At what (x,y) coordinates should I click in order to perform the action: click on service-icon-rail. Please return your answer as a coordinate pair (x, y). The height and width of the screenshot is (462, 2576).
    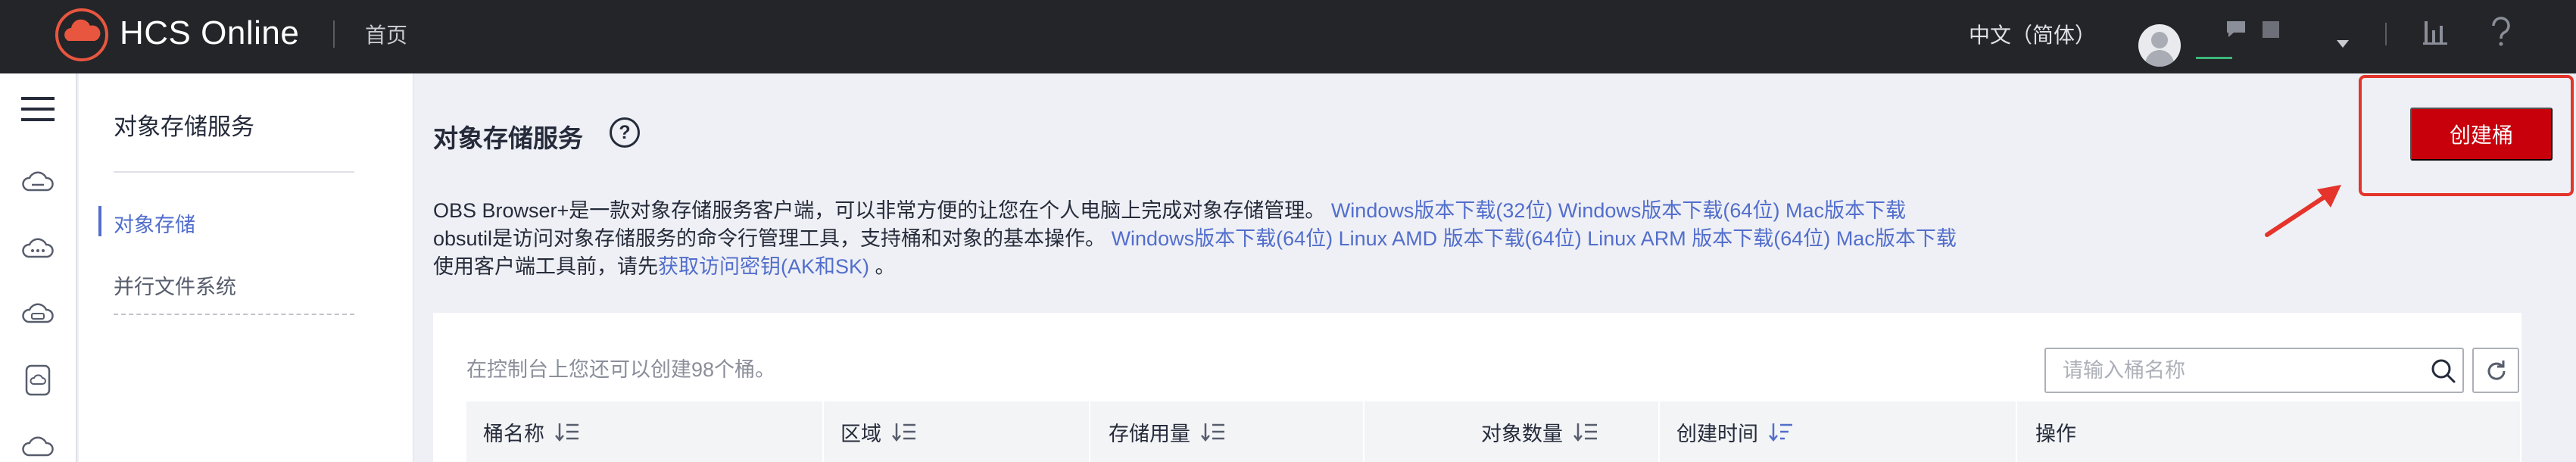
    Looking at the image, I should click on (38, 267).